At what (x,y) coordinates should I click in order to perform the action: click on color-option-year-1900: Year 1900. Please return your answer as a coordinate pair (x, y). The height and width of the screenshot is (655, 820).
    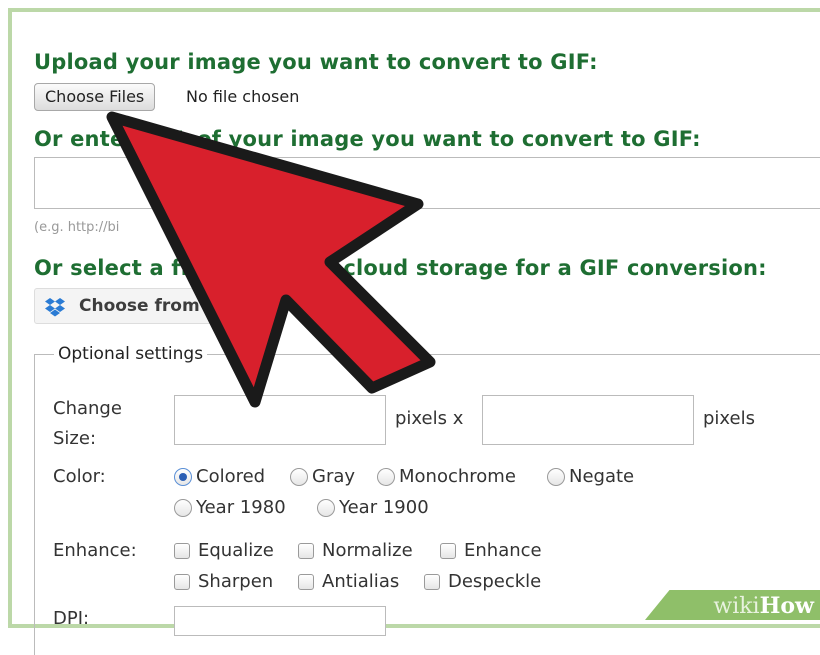
    Looking at the image, I should click on (373, 507).